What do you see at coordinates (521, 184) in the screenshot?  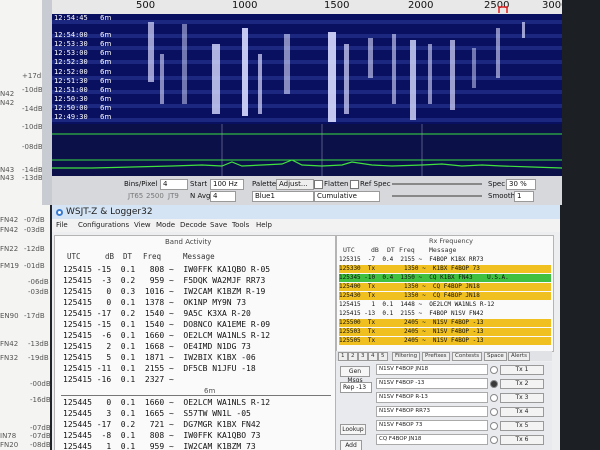 I see `spec-spinbox: 30 %` at bounding box center [521, 184].